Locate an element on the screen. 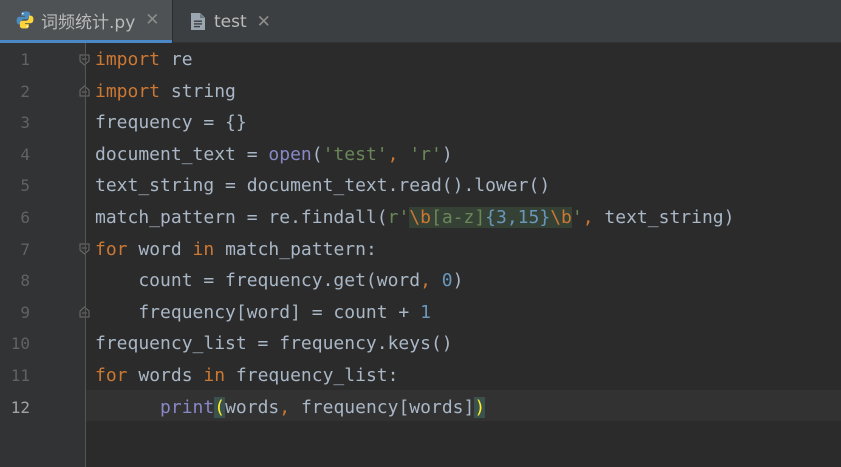 The height and width of the screenshot is (467, 841). tab-bar: 词频统计.py ✕ test ✕ is located at coordinates (420, 21).